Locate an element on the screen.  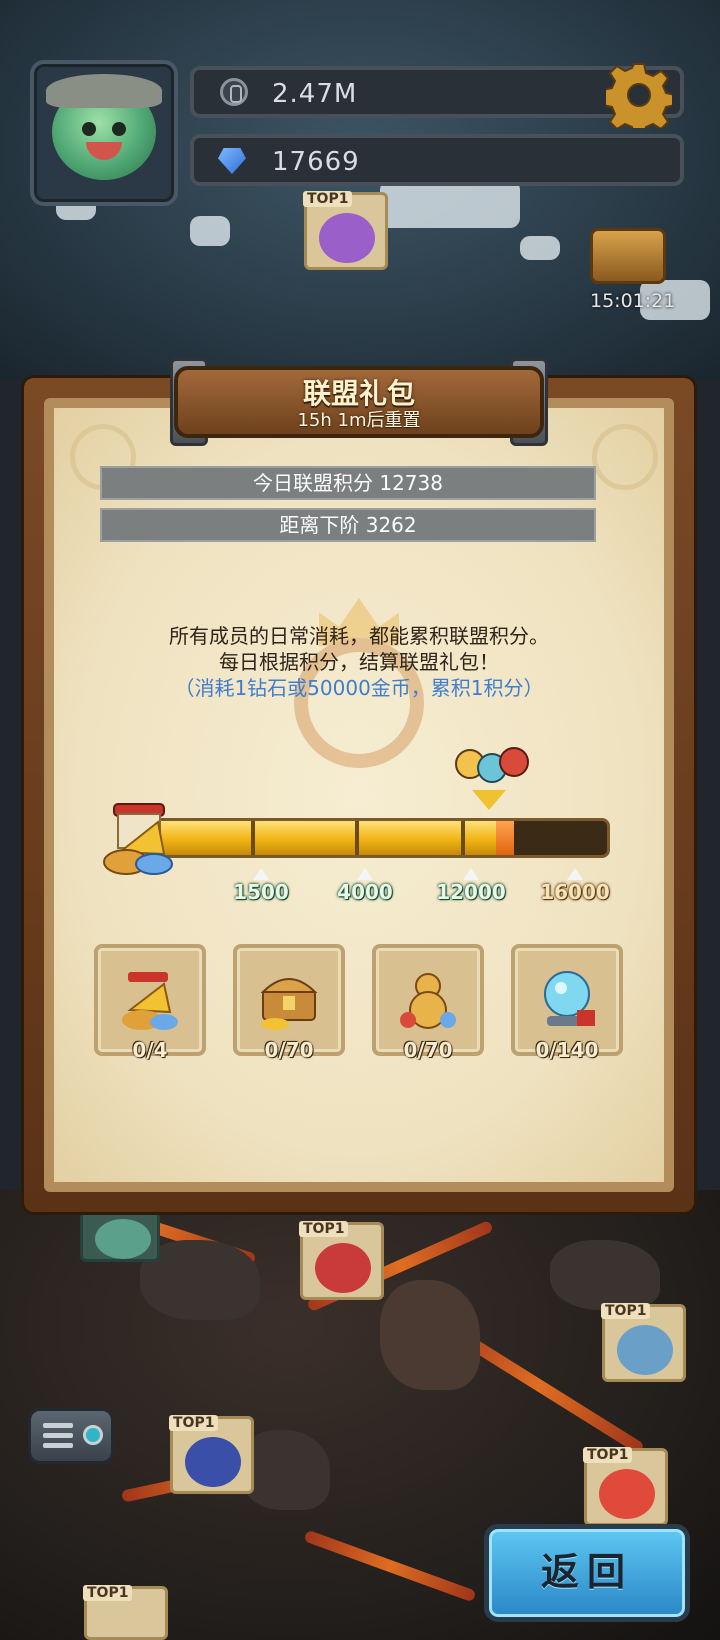
milestone-marker: 16000 is located at coordinates (575, 886).